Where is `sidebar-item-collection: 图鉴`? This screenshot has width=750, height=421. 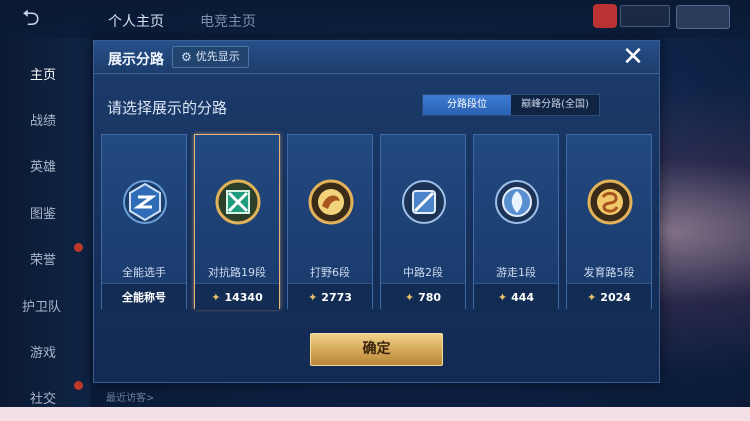 sidebar-item-collection: 图鉴 is located at coordinates (43, 212).